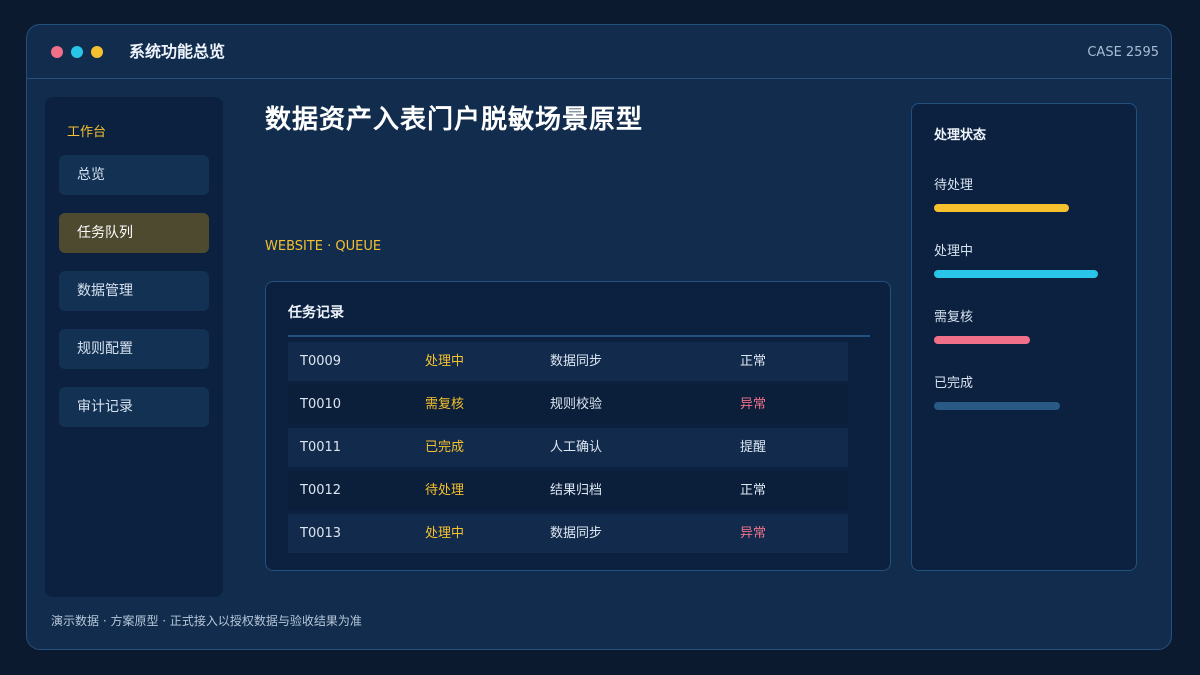 The image size is (1200, 675). I want to click on table-row: T0013 处理中 数据同步 异常, so click(568, 533).